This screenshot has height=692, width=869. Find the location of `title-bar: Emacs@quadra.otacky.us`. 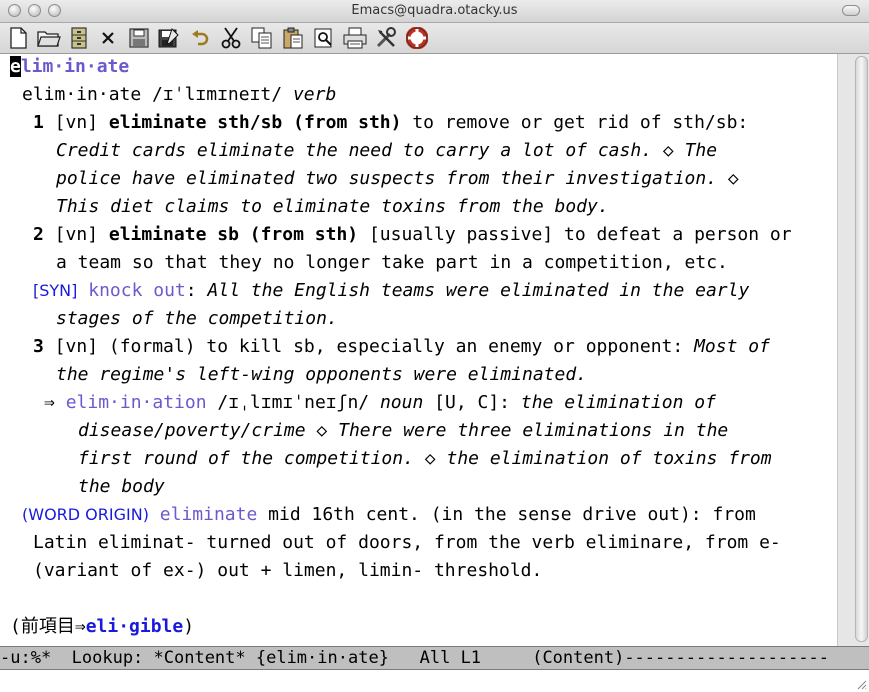

title-bar: Emacs@quadra.otacky.us is located at coordinates (434, 11).